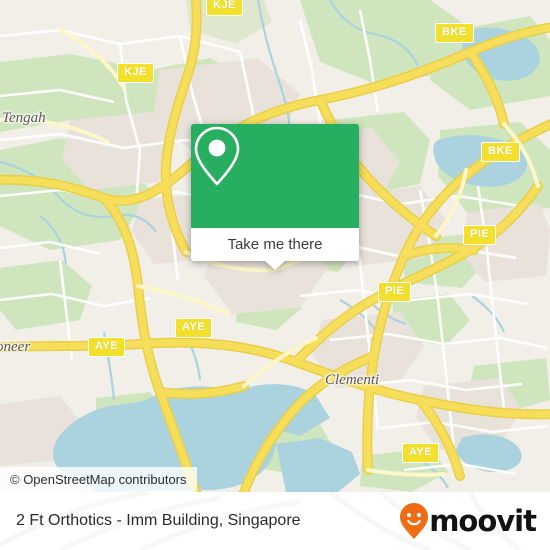  I want to click on moovit-logo: moovit, so click(468, 521).